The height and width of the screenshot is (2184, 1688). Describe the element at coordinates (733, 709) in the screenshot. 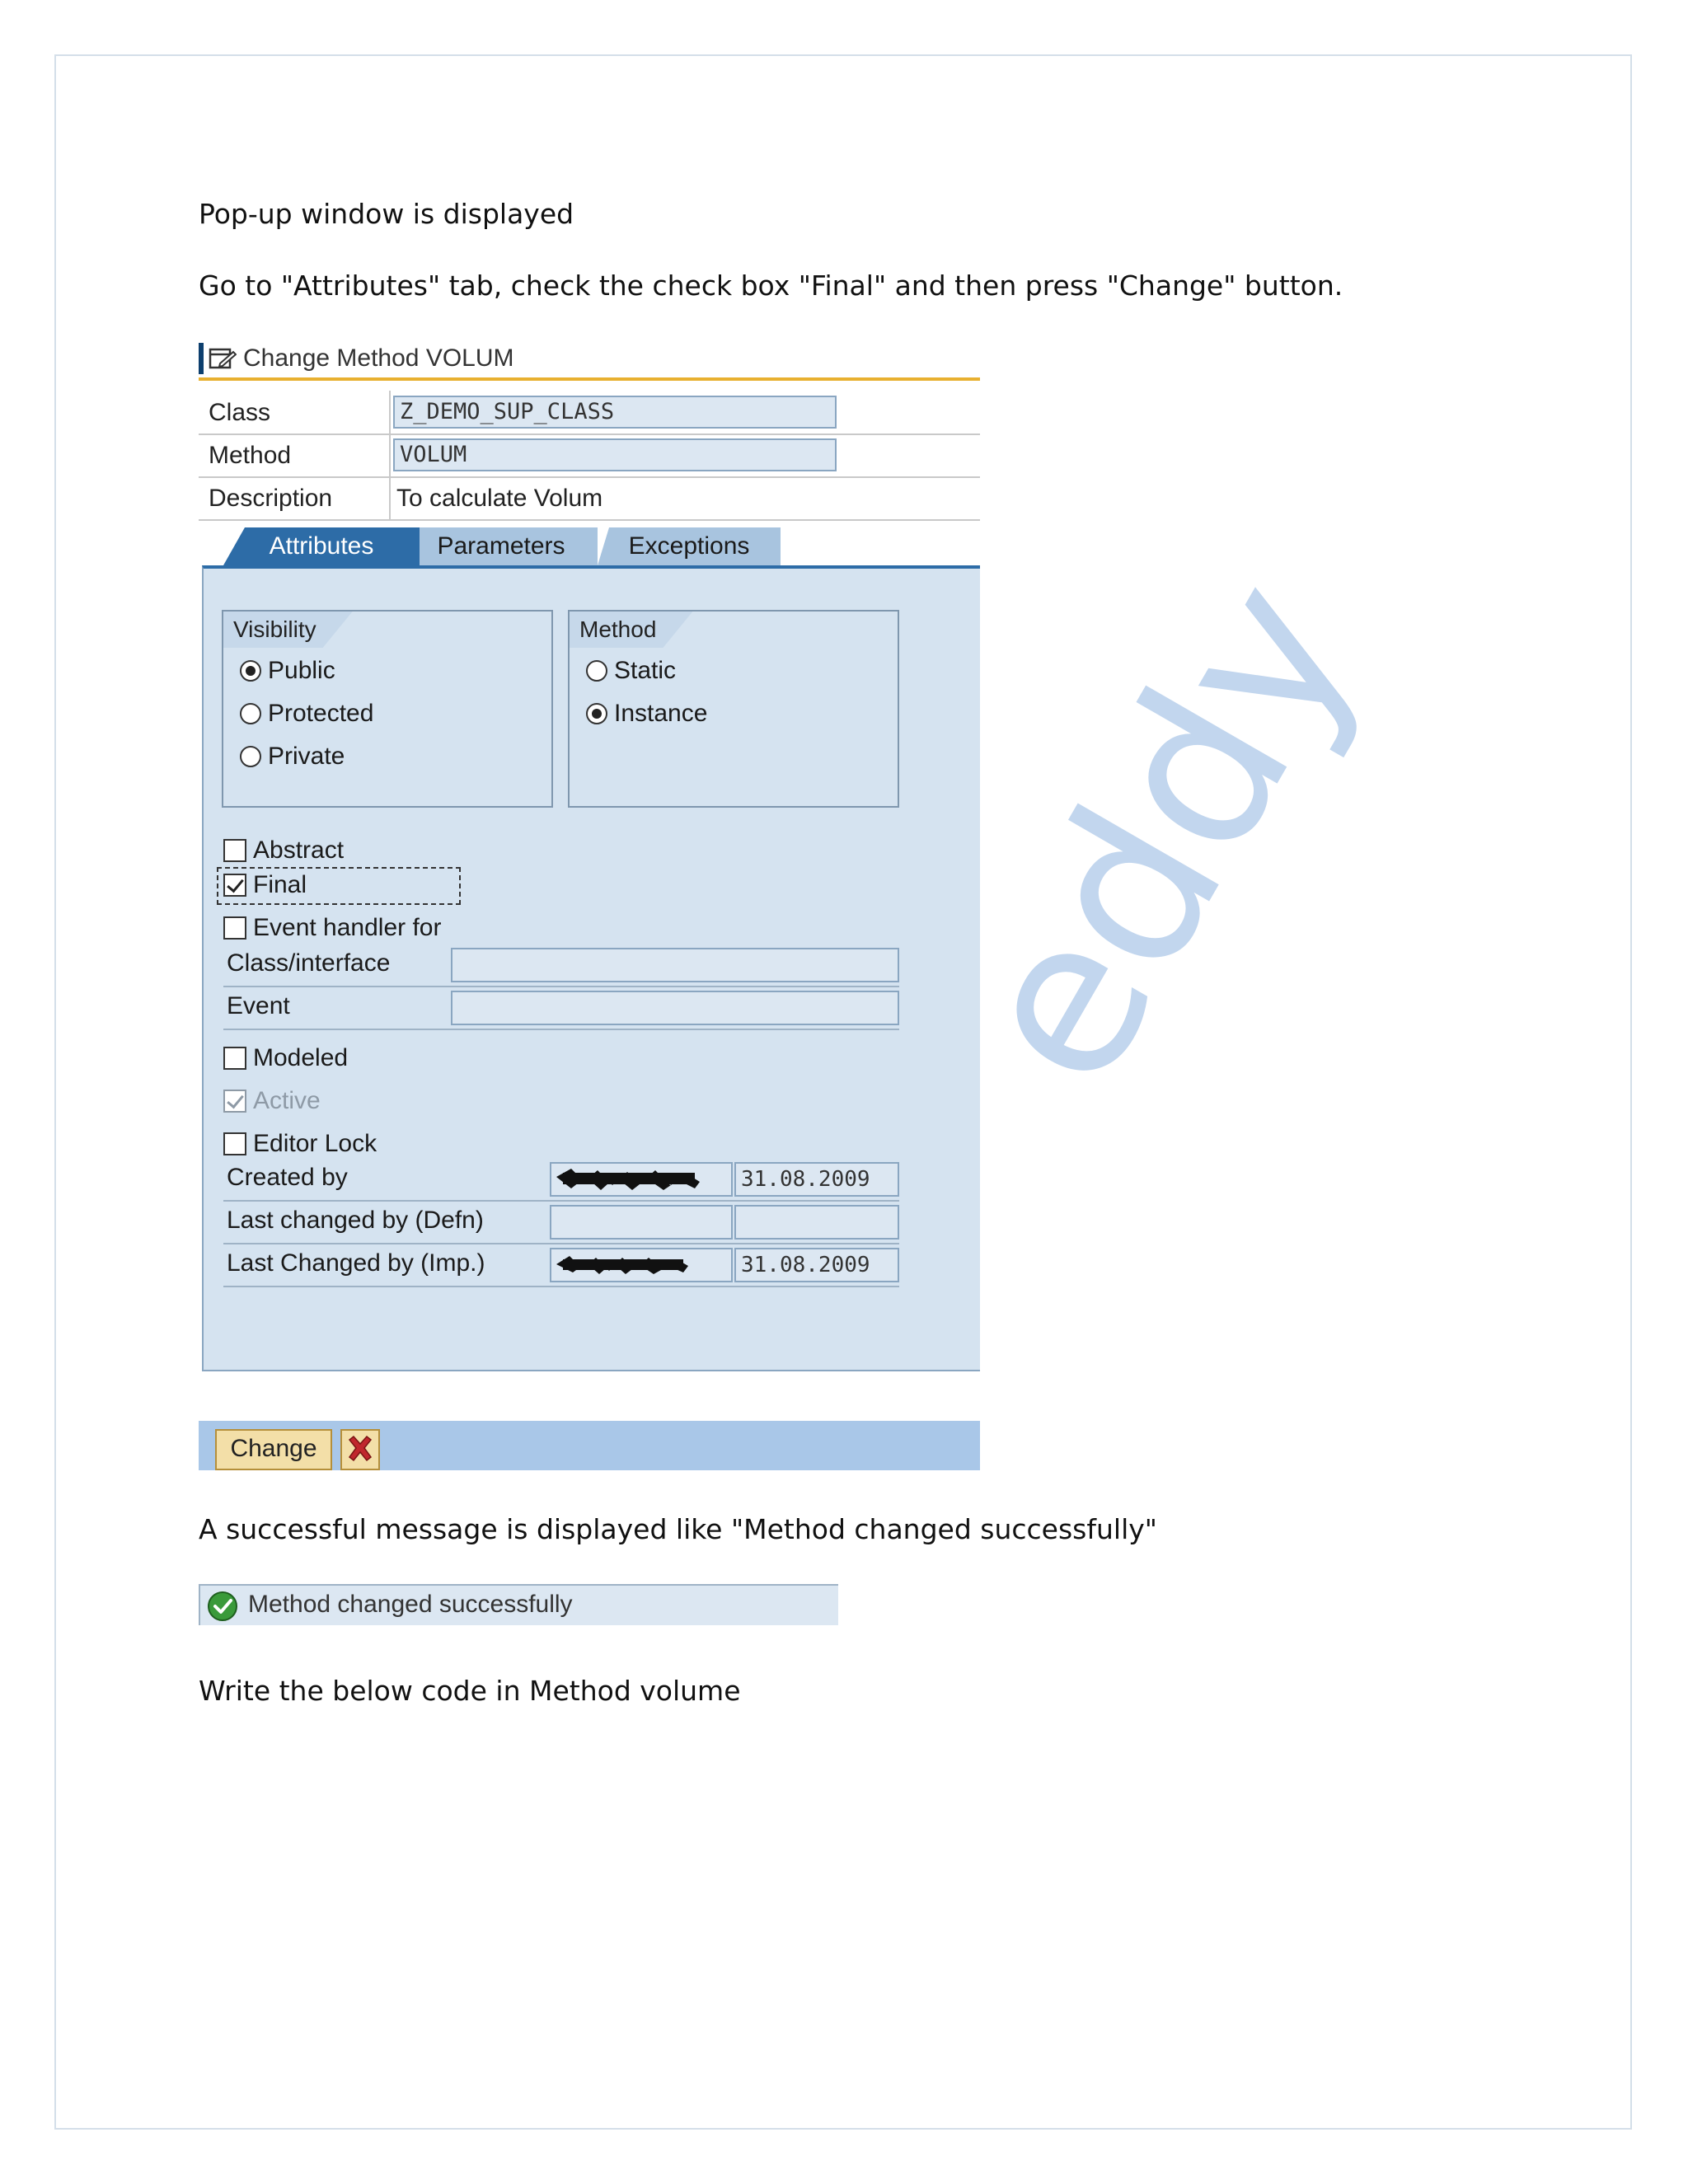

I see `method-type-group: Method Static Instance` at that location.